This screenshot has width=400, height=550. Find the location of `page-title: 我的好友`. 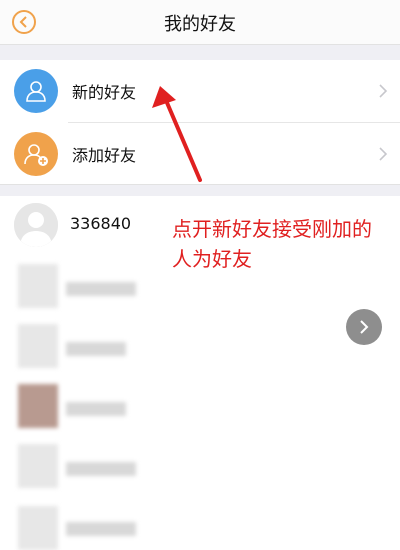

page-title: 我的好友 is located at coordinates (200, 24).